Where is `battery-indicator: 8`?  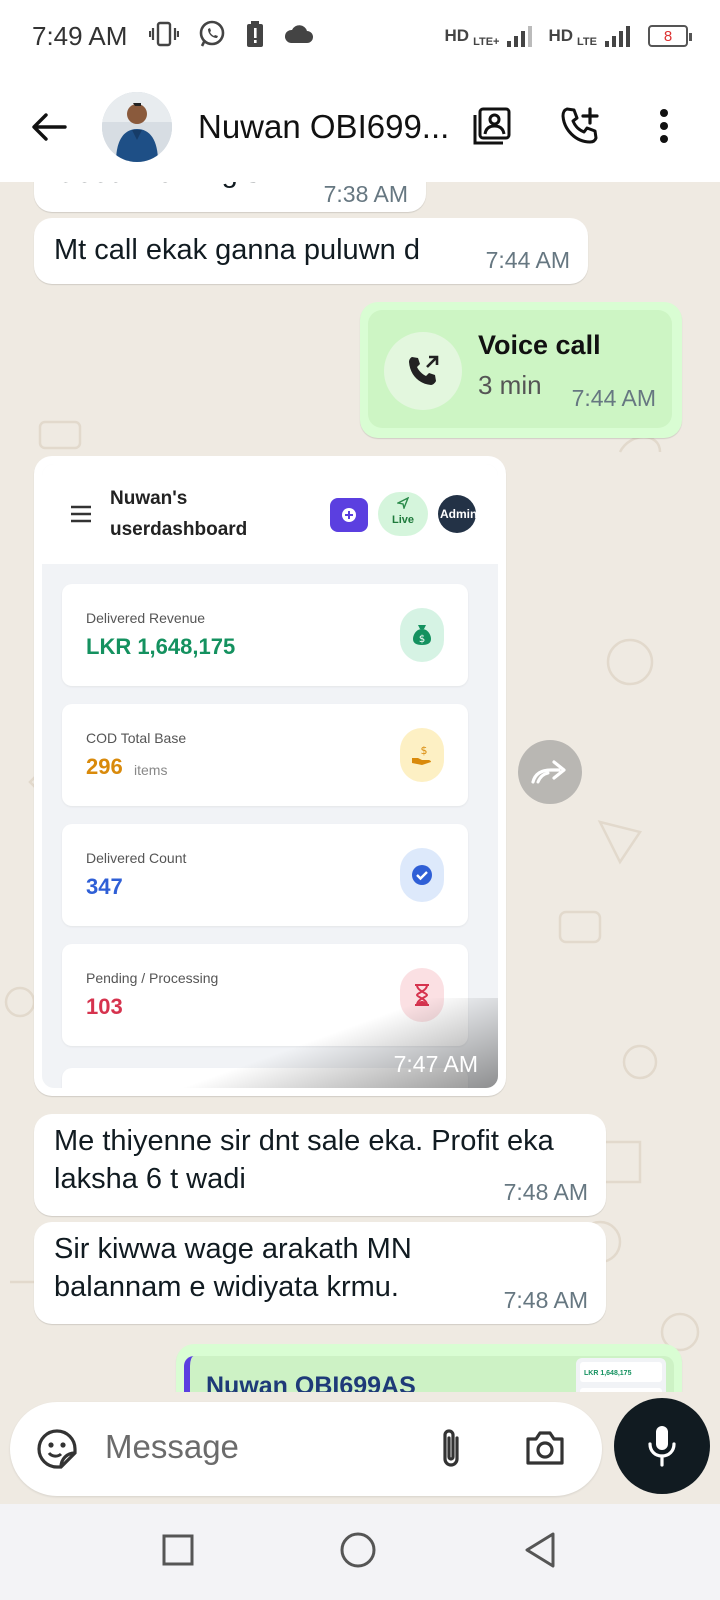
battery-indicator: 8 is located at coordinates (670, 36).